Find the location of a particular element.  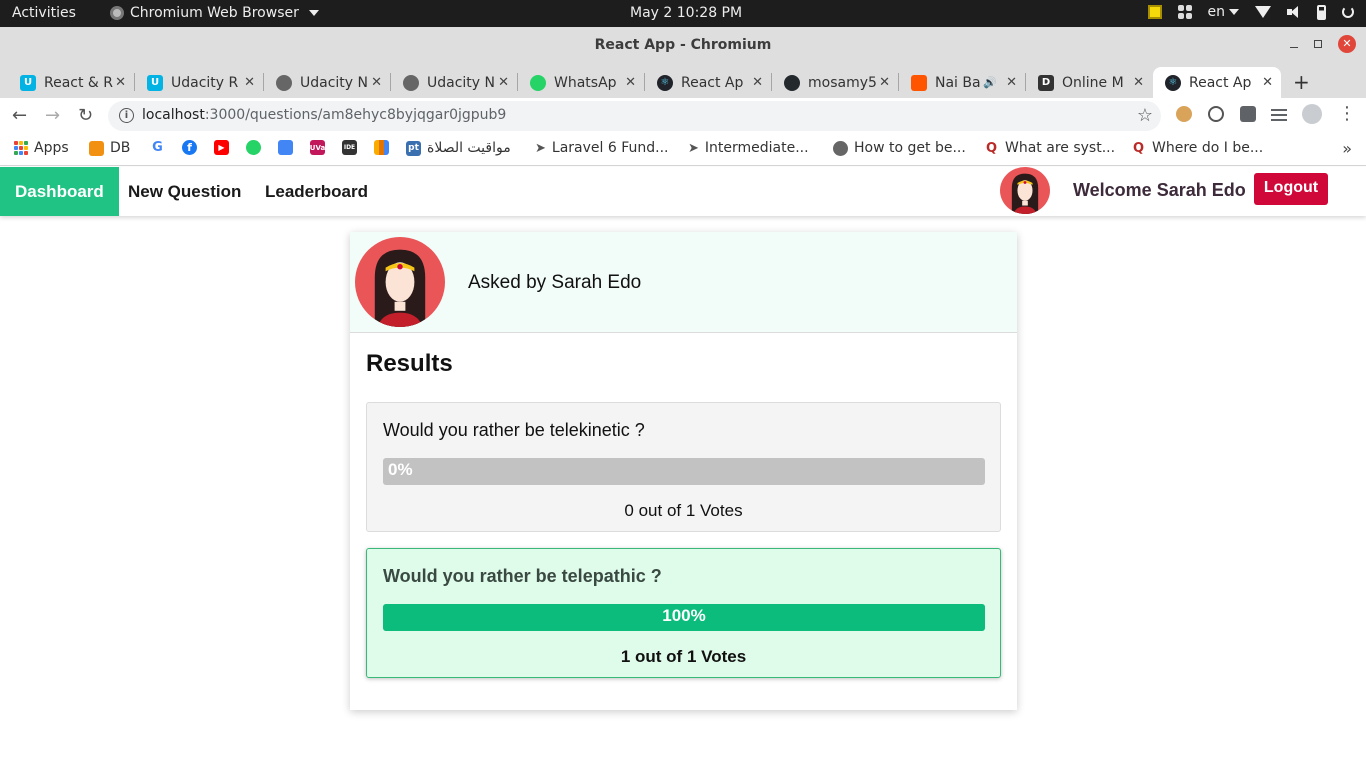

quora-icon: Q is located at coordinates (991, 148).